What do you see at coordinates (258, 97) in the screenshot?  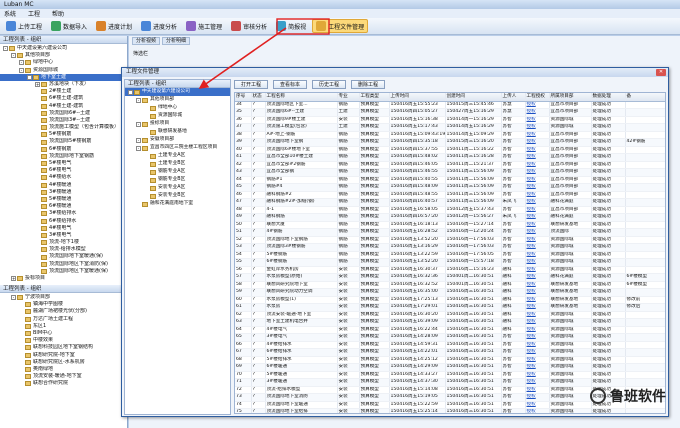 I see `column-header: 状态` at bounding box center [258, 97].